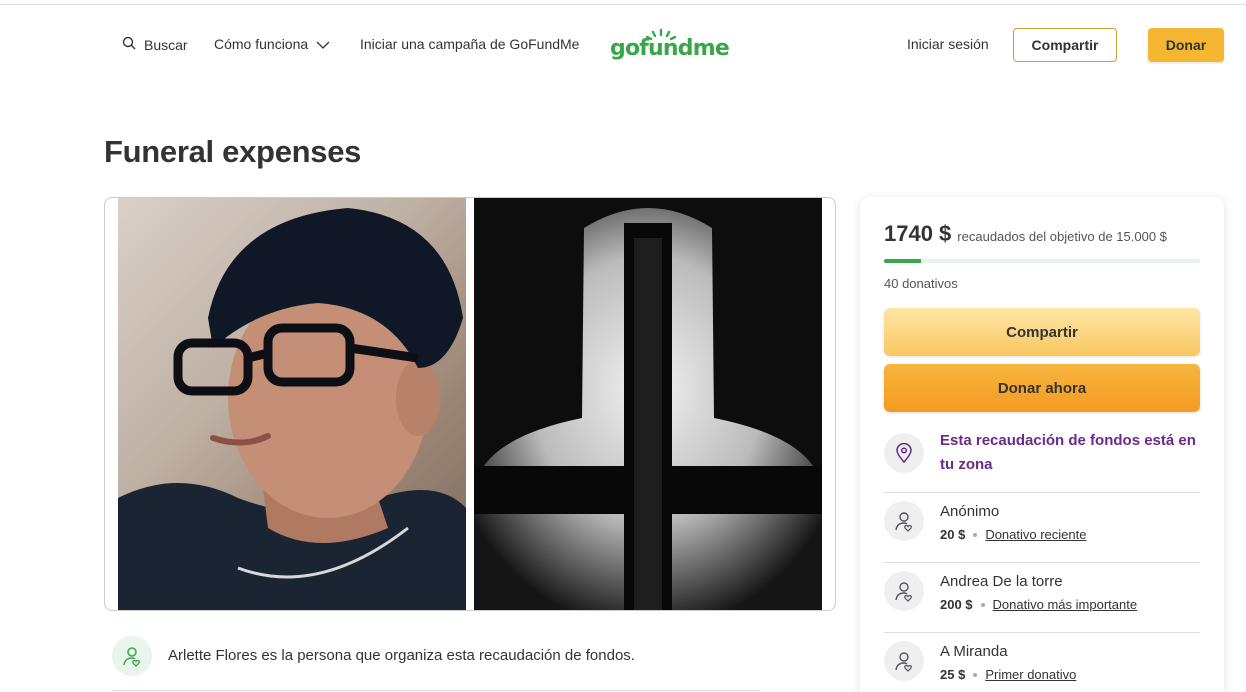  I want to click on donor-item: A Miranda 25 $ Primer donativo, so click(1042, 662).